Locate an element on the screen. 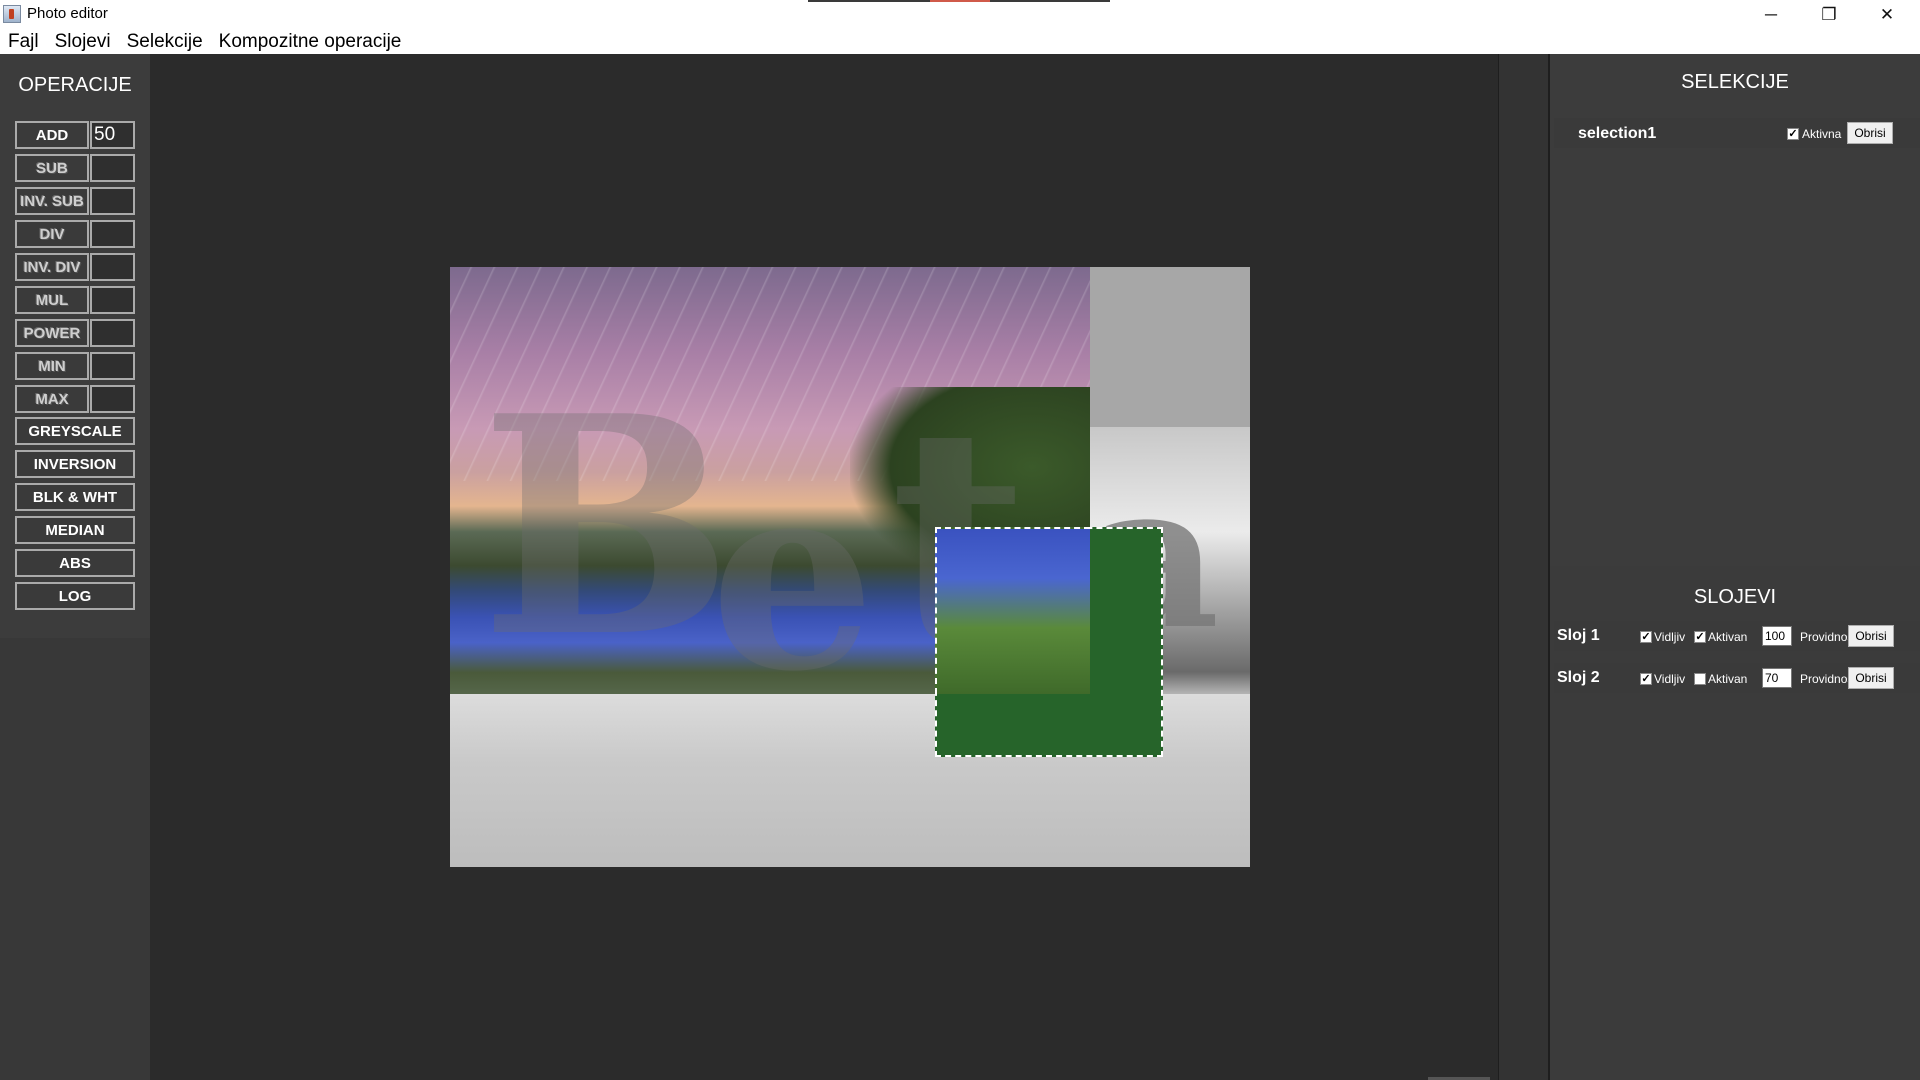 The image size is (1920, 1080). selection-active-label: Aktivna is located at coordinates (1822, 134).